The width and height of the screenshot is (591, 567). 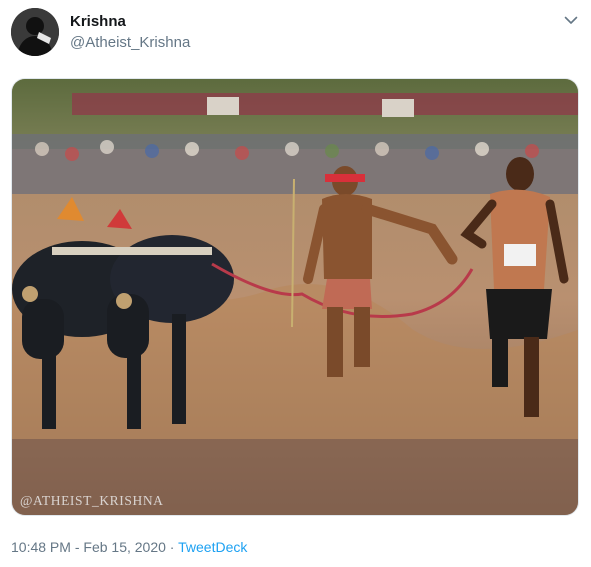 I want to click on image-watermark: @ATHEIST_KRISHNA, so click(x=92, y=500).